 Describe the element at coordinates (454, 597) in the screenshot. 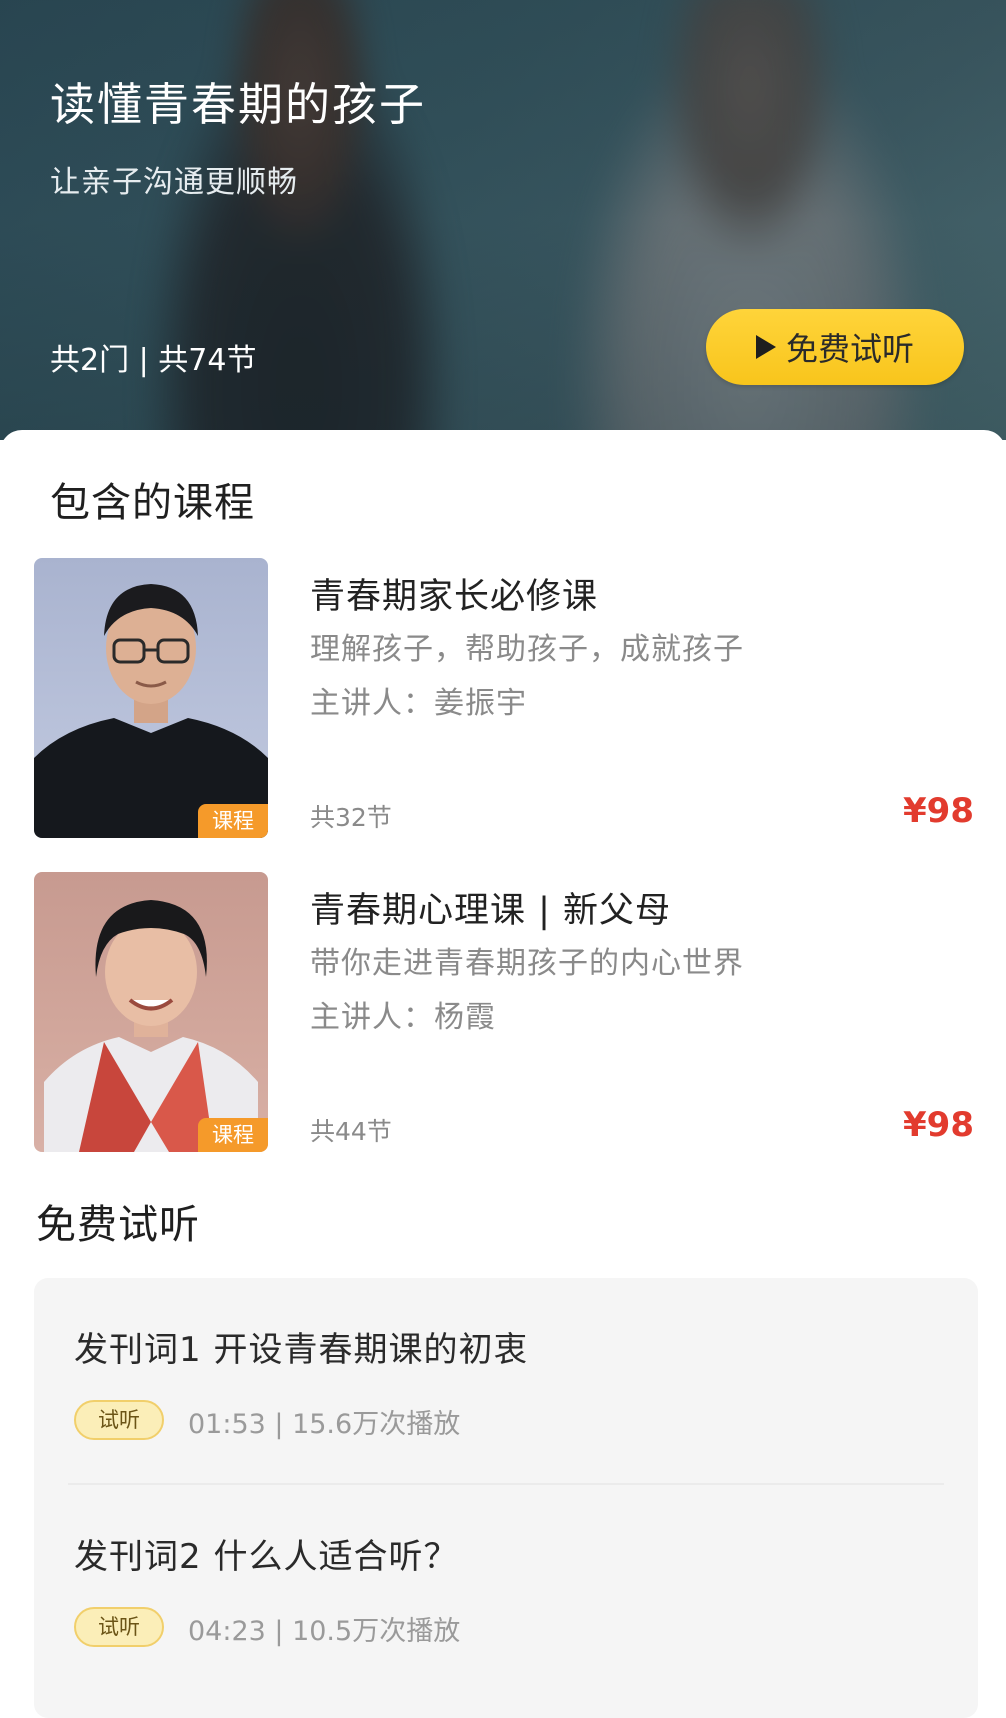

I see `course-title: 青春期家长必修课` at that location.